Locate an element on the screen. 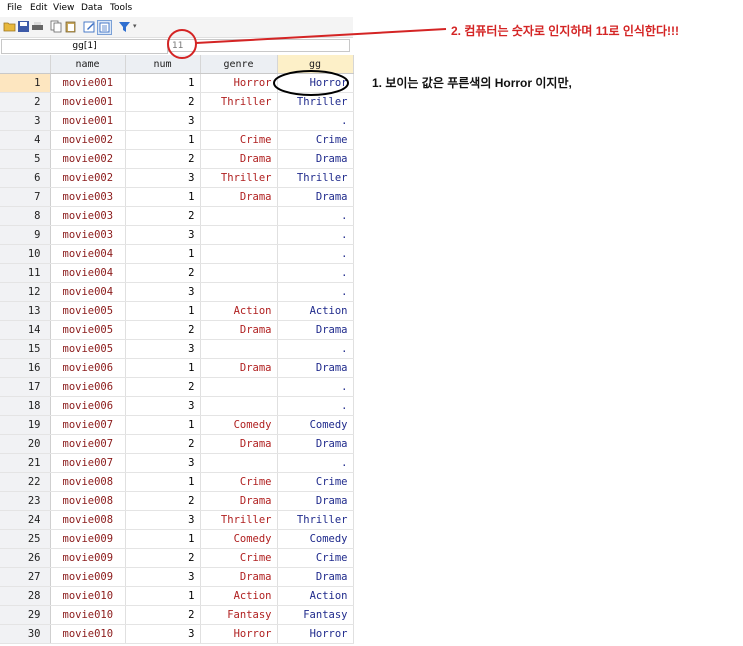 This screenshot has width=743, height=646. table-row: 16 movie006 1 Drama Drama is located at coordinates (177, 368).